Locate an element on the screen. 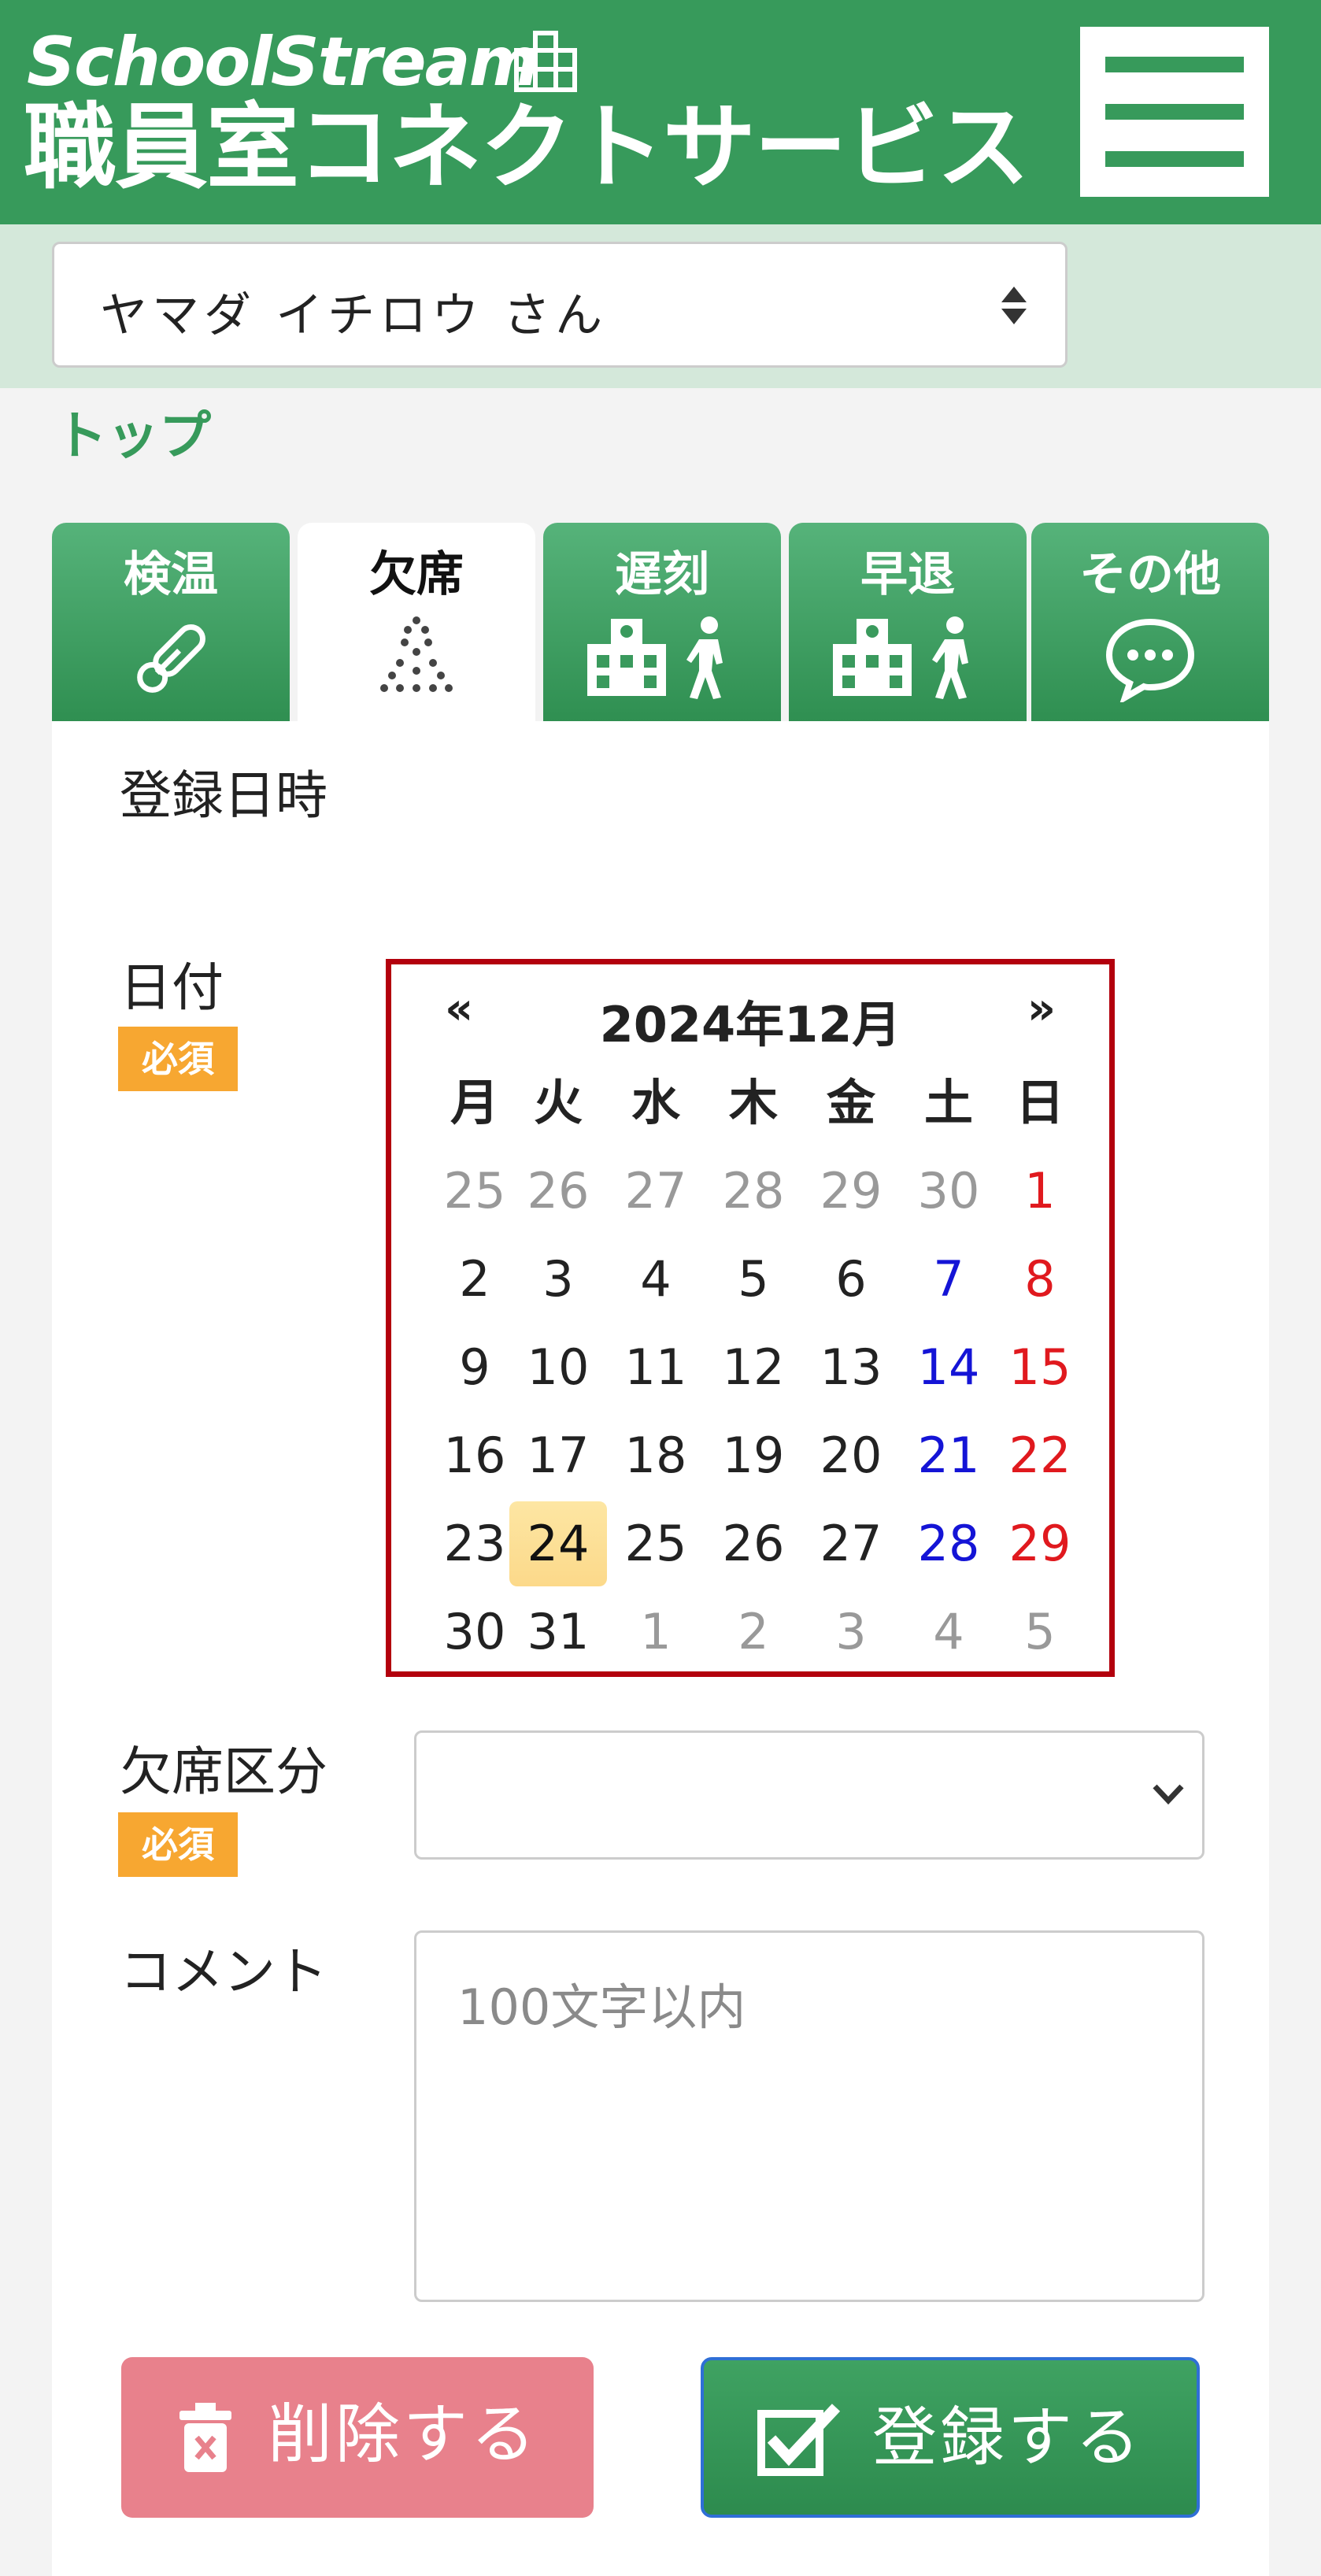 The width and height of the screenshot is (1321, 2576). delete-button: 削除する is located at coordinates (357, 2437).